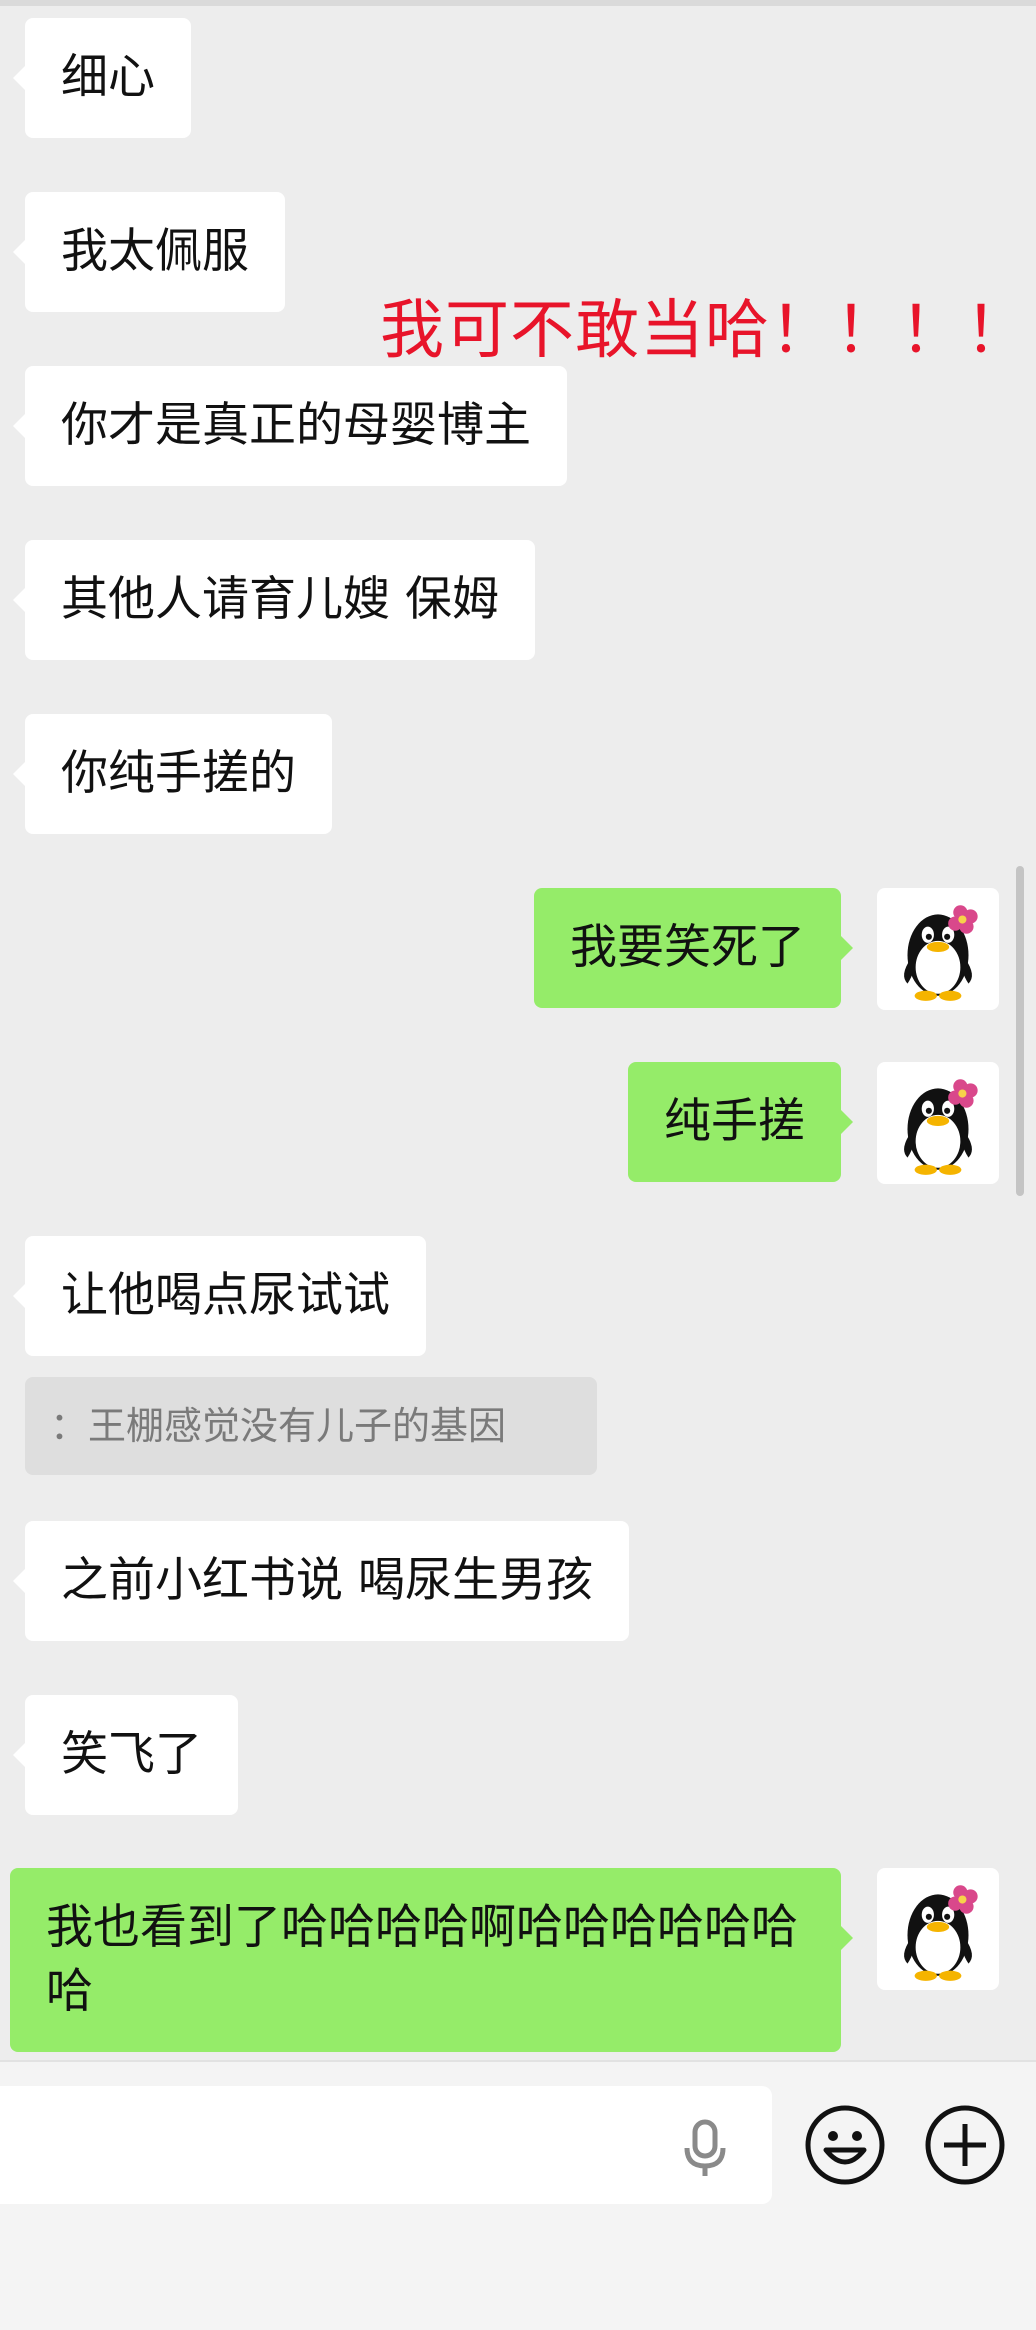 The image size is (1036, 2330). Describe the element at coordinates (740, 1122) in the screenshot. I see `message-bubble-sent: 纯手搓` at that location.